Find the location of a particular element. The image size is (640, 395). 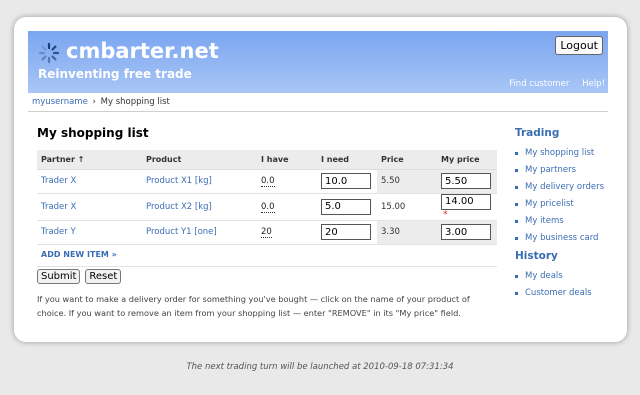

logout-button: Logout is located at coordinates (579, 45).